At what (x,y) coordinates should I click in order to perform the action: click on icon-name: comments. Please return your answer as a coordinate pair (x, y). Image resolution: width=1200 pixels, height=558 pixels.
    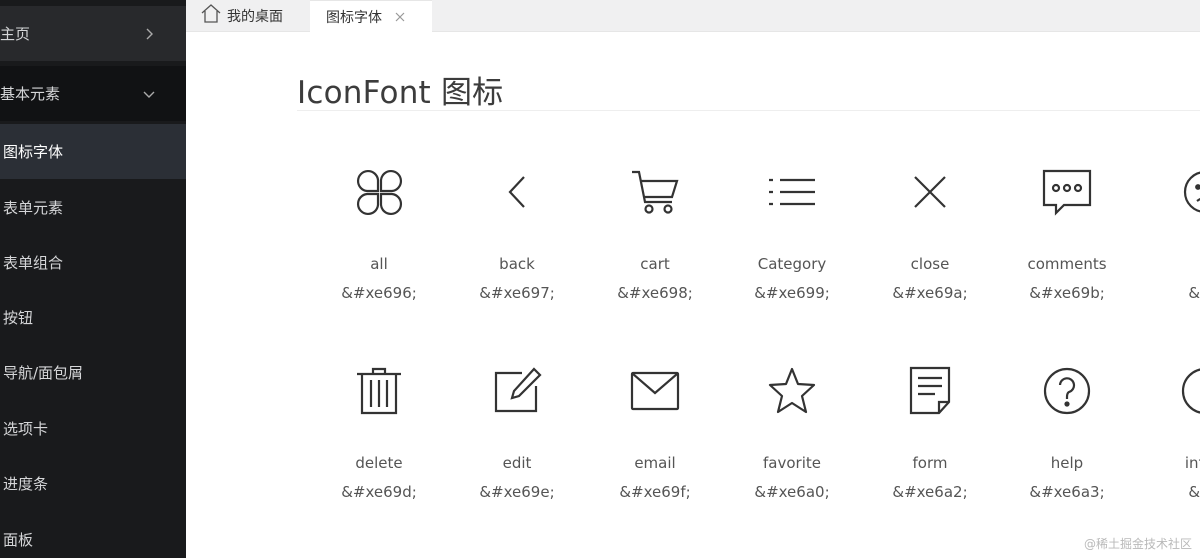
    Looking at the image, I should click on (1067, 264).